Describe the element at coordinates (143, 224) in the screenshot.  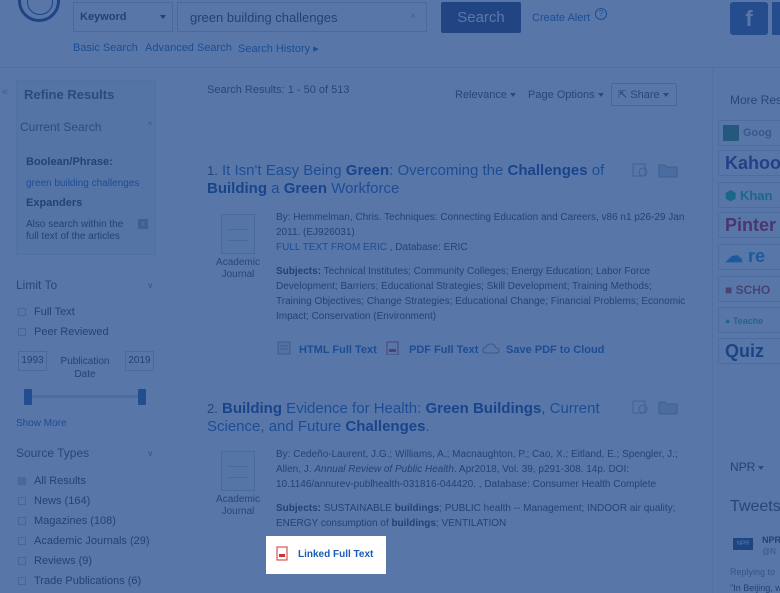
I see `remove-expander-icon: x` at that location.